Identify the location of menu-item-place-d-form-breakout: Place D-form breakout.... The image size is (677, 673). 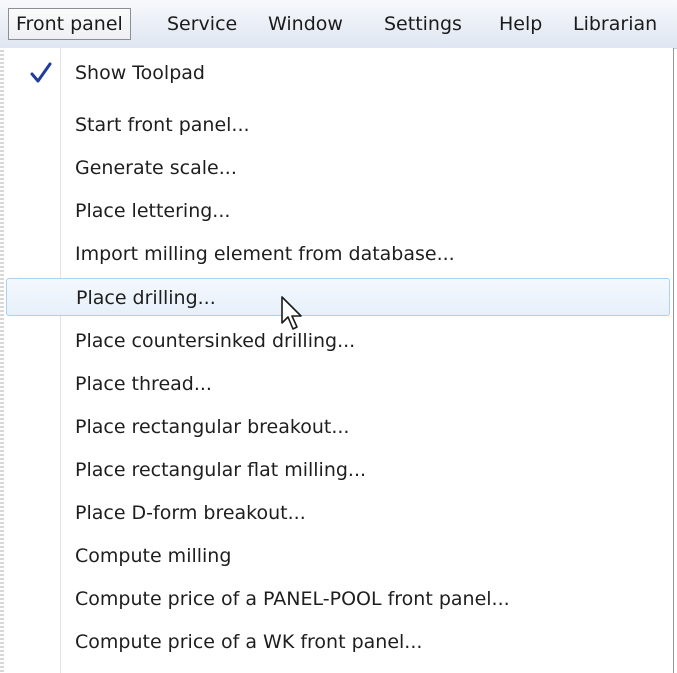
(338, 513).